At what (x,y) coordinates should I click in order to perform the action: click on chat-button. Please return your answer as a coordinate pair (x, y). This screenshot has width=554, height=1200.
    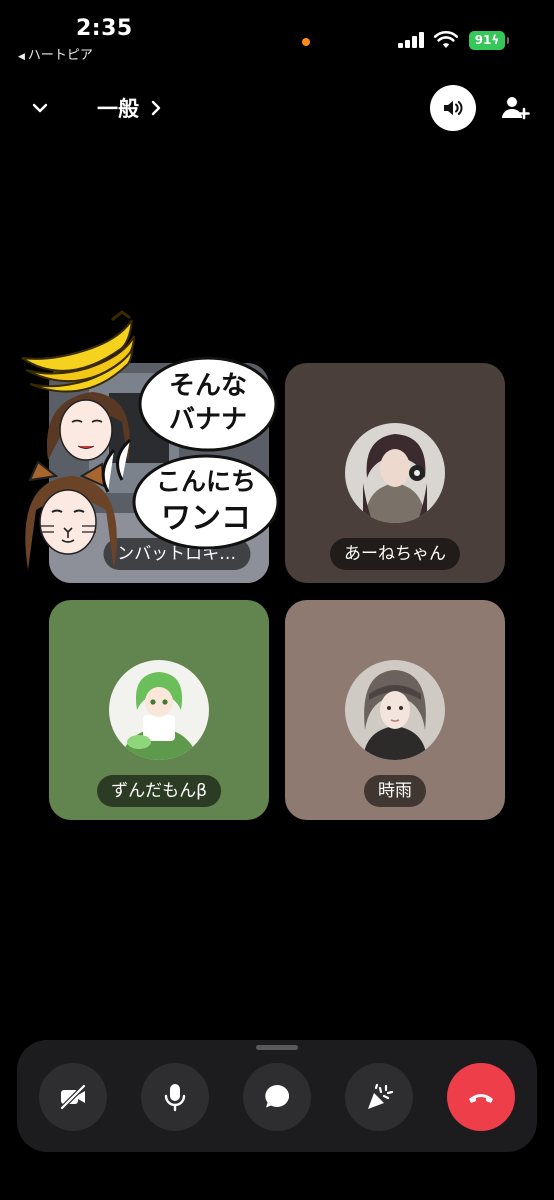
    Looking at the image, I should click on (277, 1097).